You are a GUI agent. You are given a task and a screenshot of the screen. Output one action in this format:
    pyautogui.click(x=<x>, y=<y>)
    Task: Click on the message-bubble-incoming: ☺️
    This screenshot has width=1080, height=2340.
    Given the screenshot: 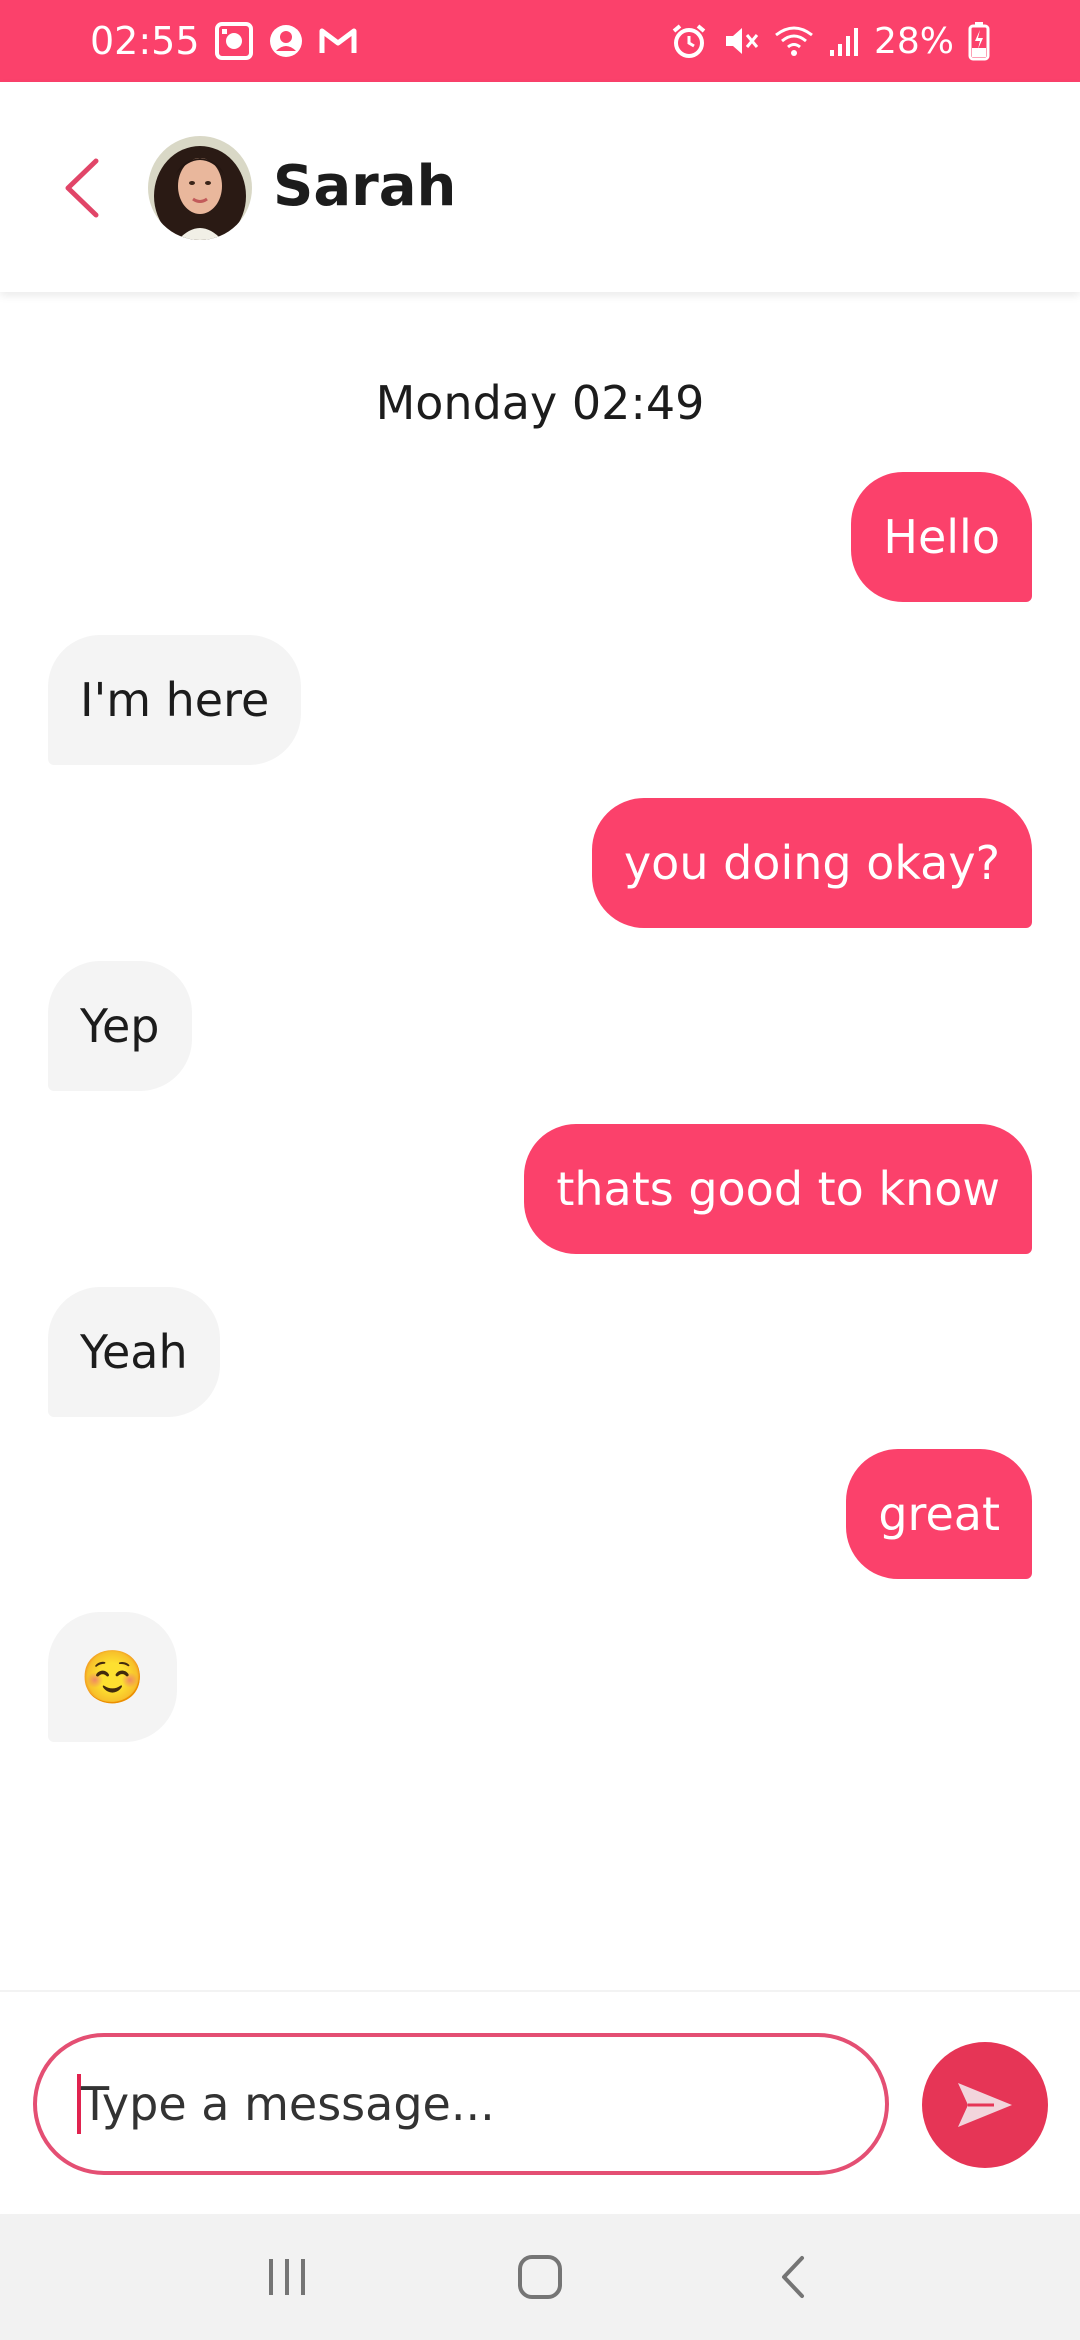 What is the action you would take?
    pyautogui.click(x=112, y=1677)
    